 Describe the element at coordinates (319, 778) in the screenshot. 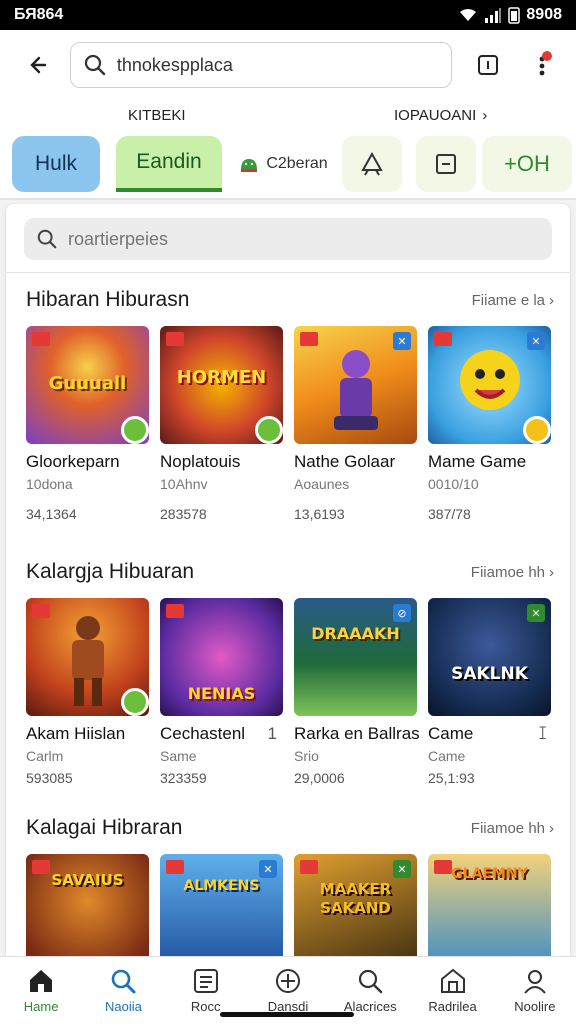

I see `game-stat: 29,0006` at that location.